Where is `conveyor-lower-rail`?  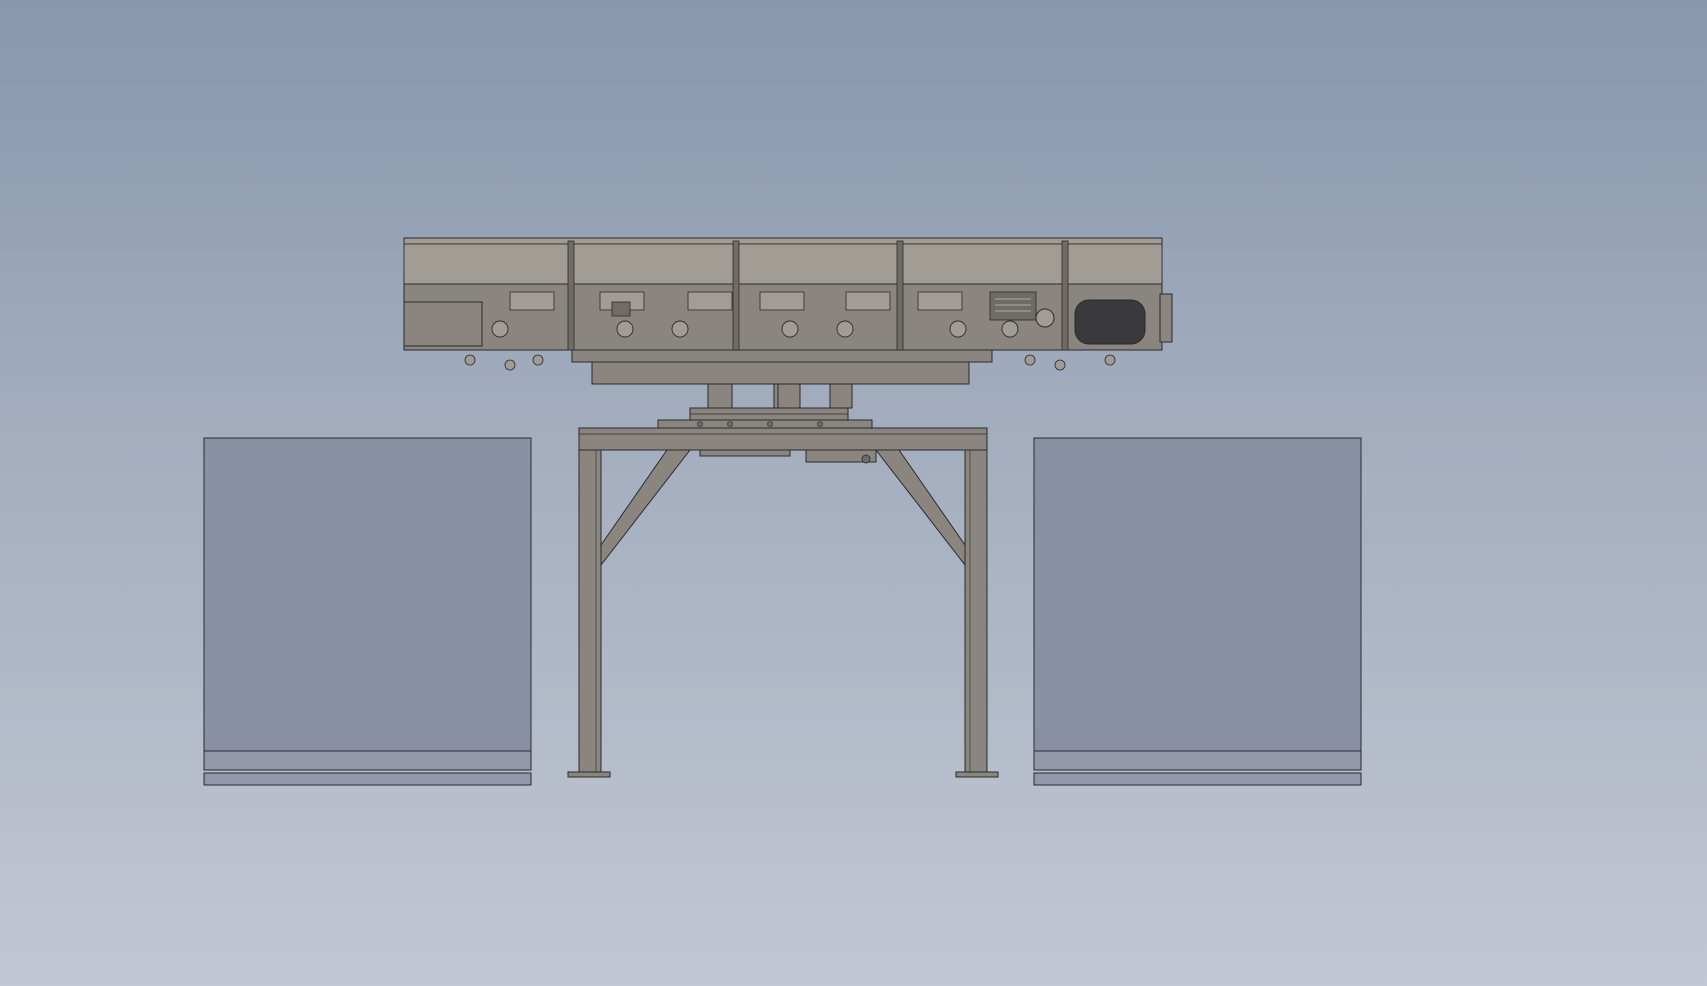
conveyor-lower-rail is located at coordinates (782, 356).